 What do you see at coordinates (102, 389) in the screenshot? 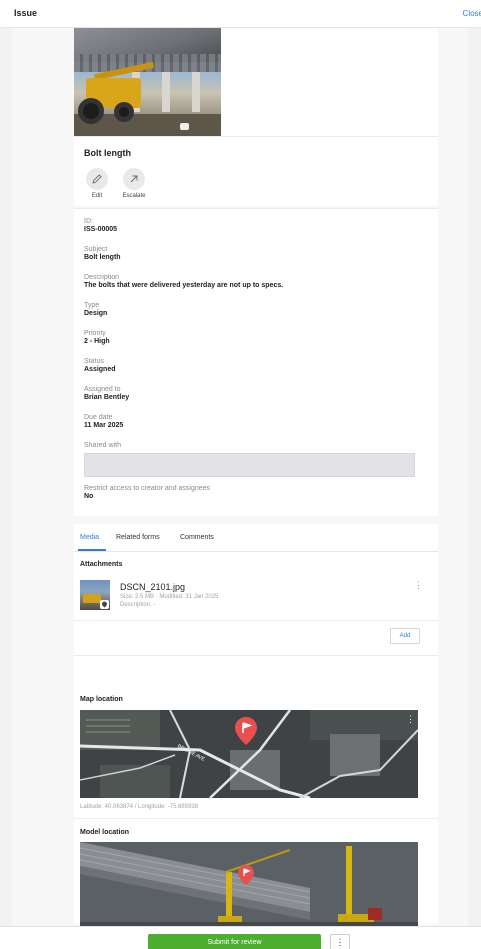
I see `field-label: Assigned to` at bounding box center [102, 389].